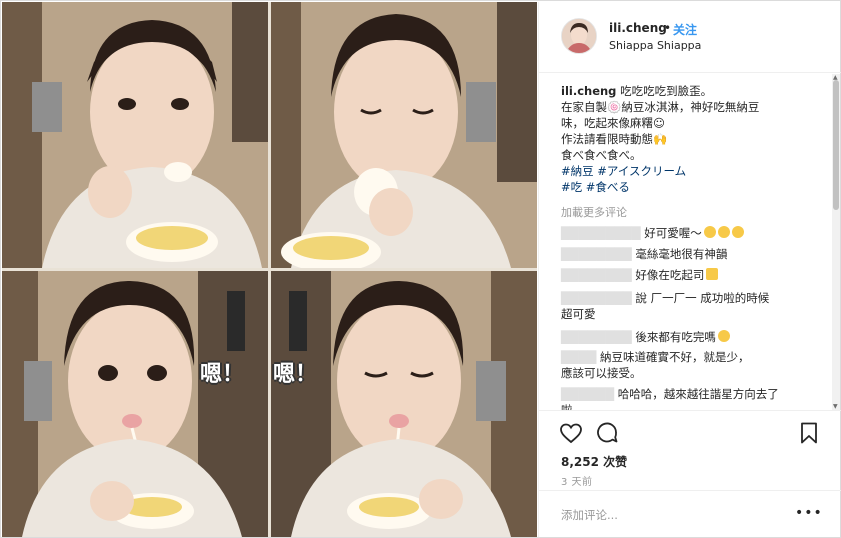 The height and width of the screenshot is (538, 841). I want to click on post-actions, so click(690, 427).